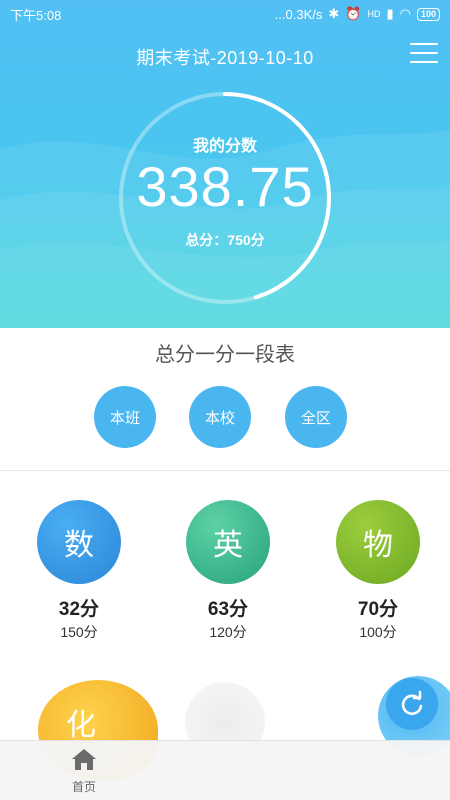 This screenshot has width=450, height=800. I want to click on score-value: 338.75, so click(225, 186).